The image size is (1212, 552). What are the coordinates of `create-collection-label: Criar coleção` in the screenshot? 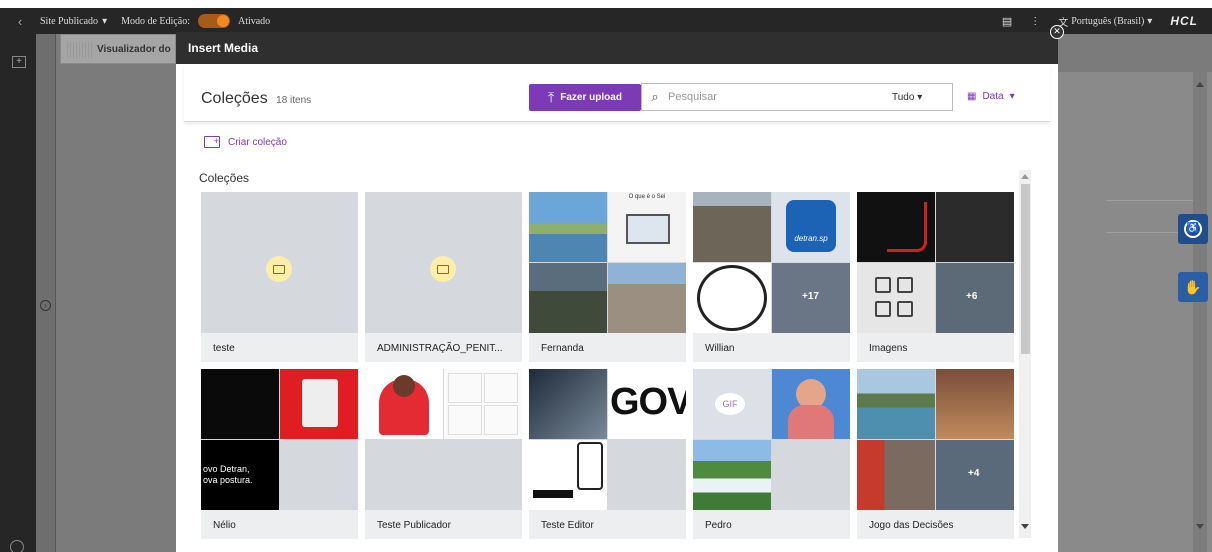 It's located at (257, 142).